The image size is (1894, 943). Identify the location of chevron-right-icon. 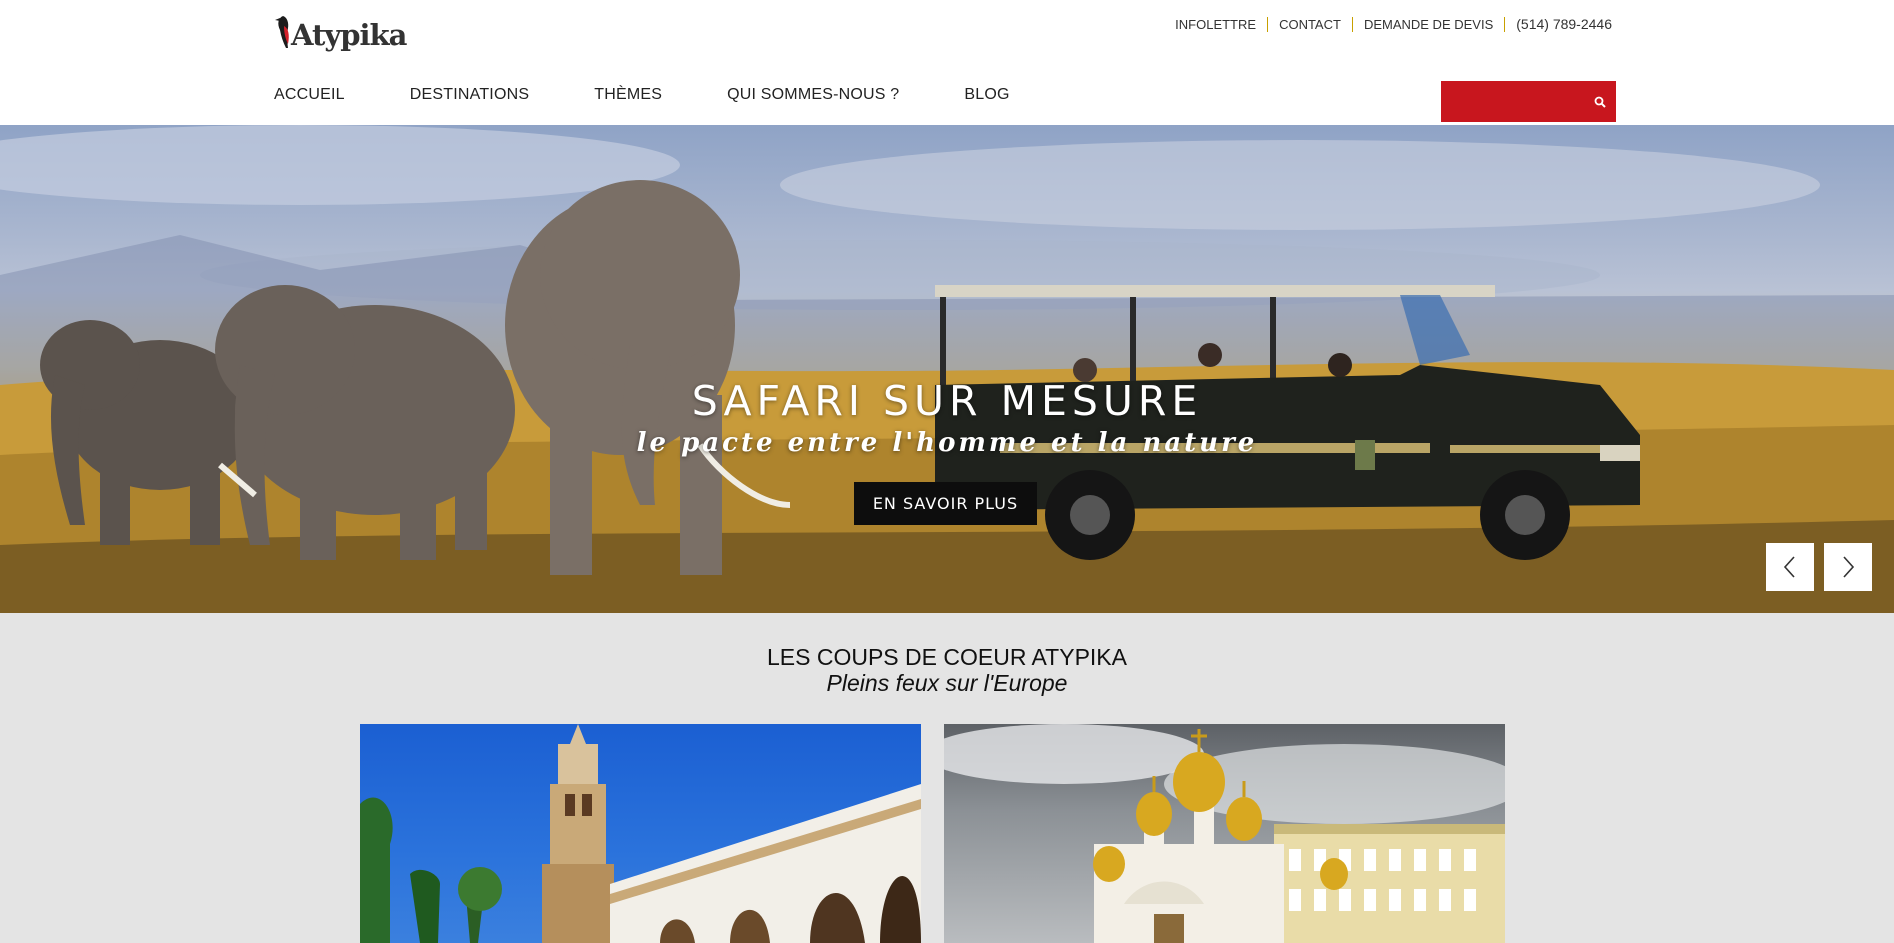
(1849, 567).